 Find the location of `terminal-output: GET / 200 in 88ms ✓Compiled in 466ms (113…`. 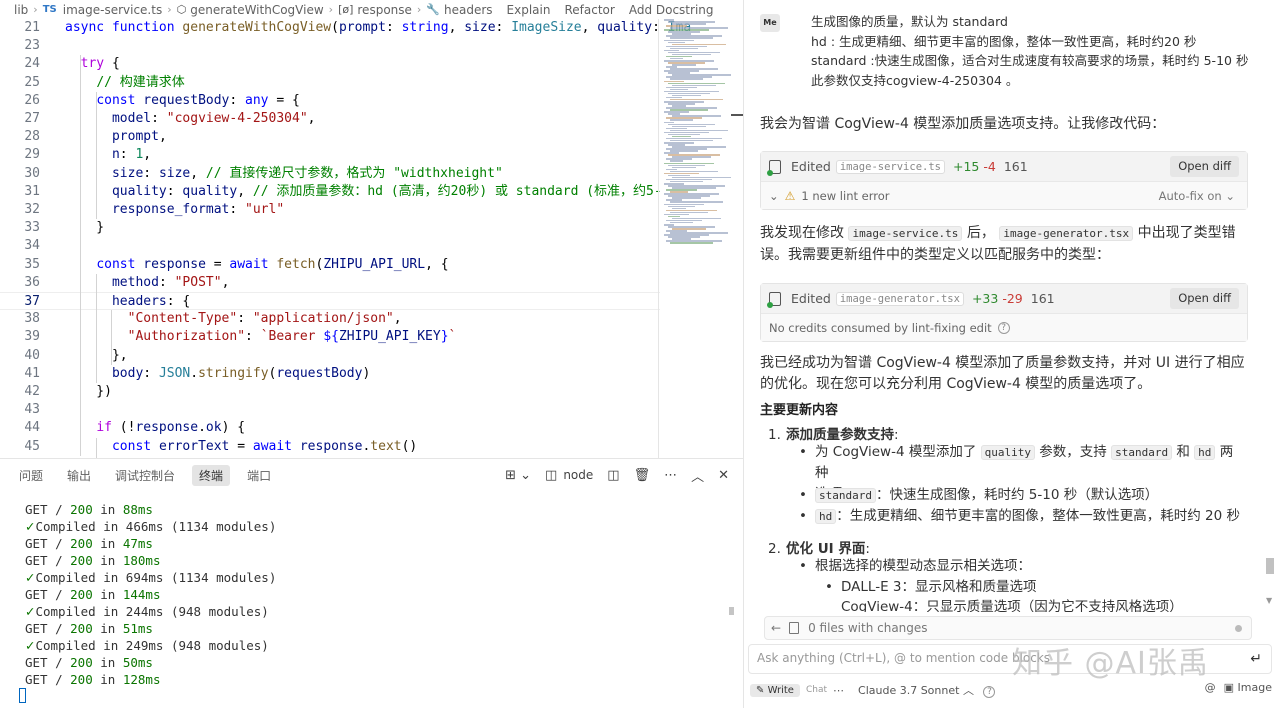

terminal-output: GET / 200 in 88ms ✓Compiled in 466ms (113… is located at coordinates (375, 594).